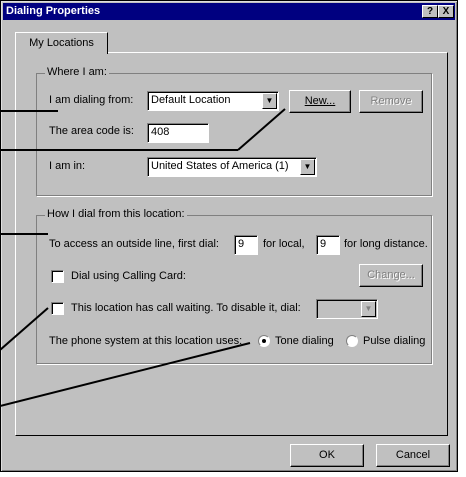  I want to click on outside-line-label: To access an outside line, first dial:, so click(134, 244).